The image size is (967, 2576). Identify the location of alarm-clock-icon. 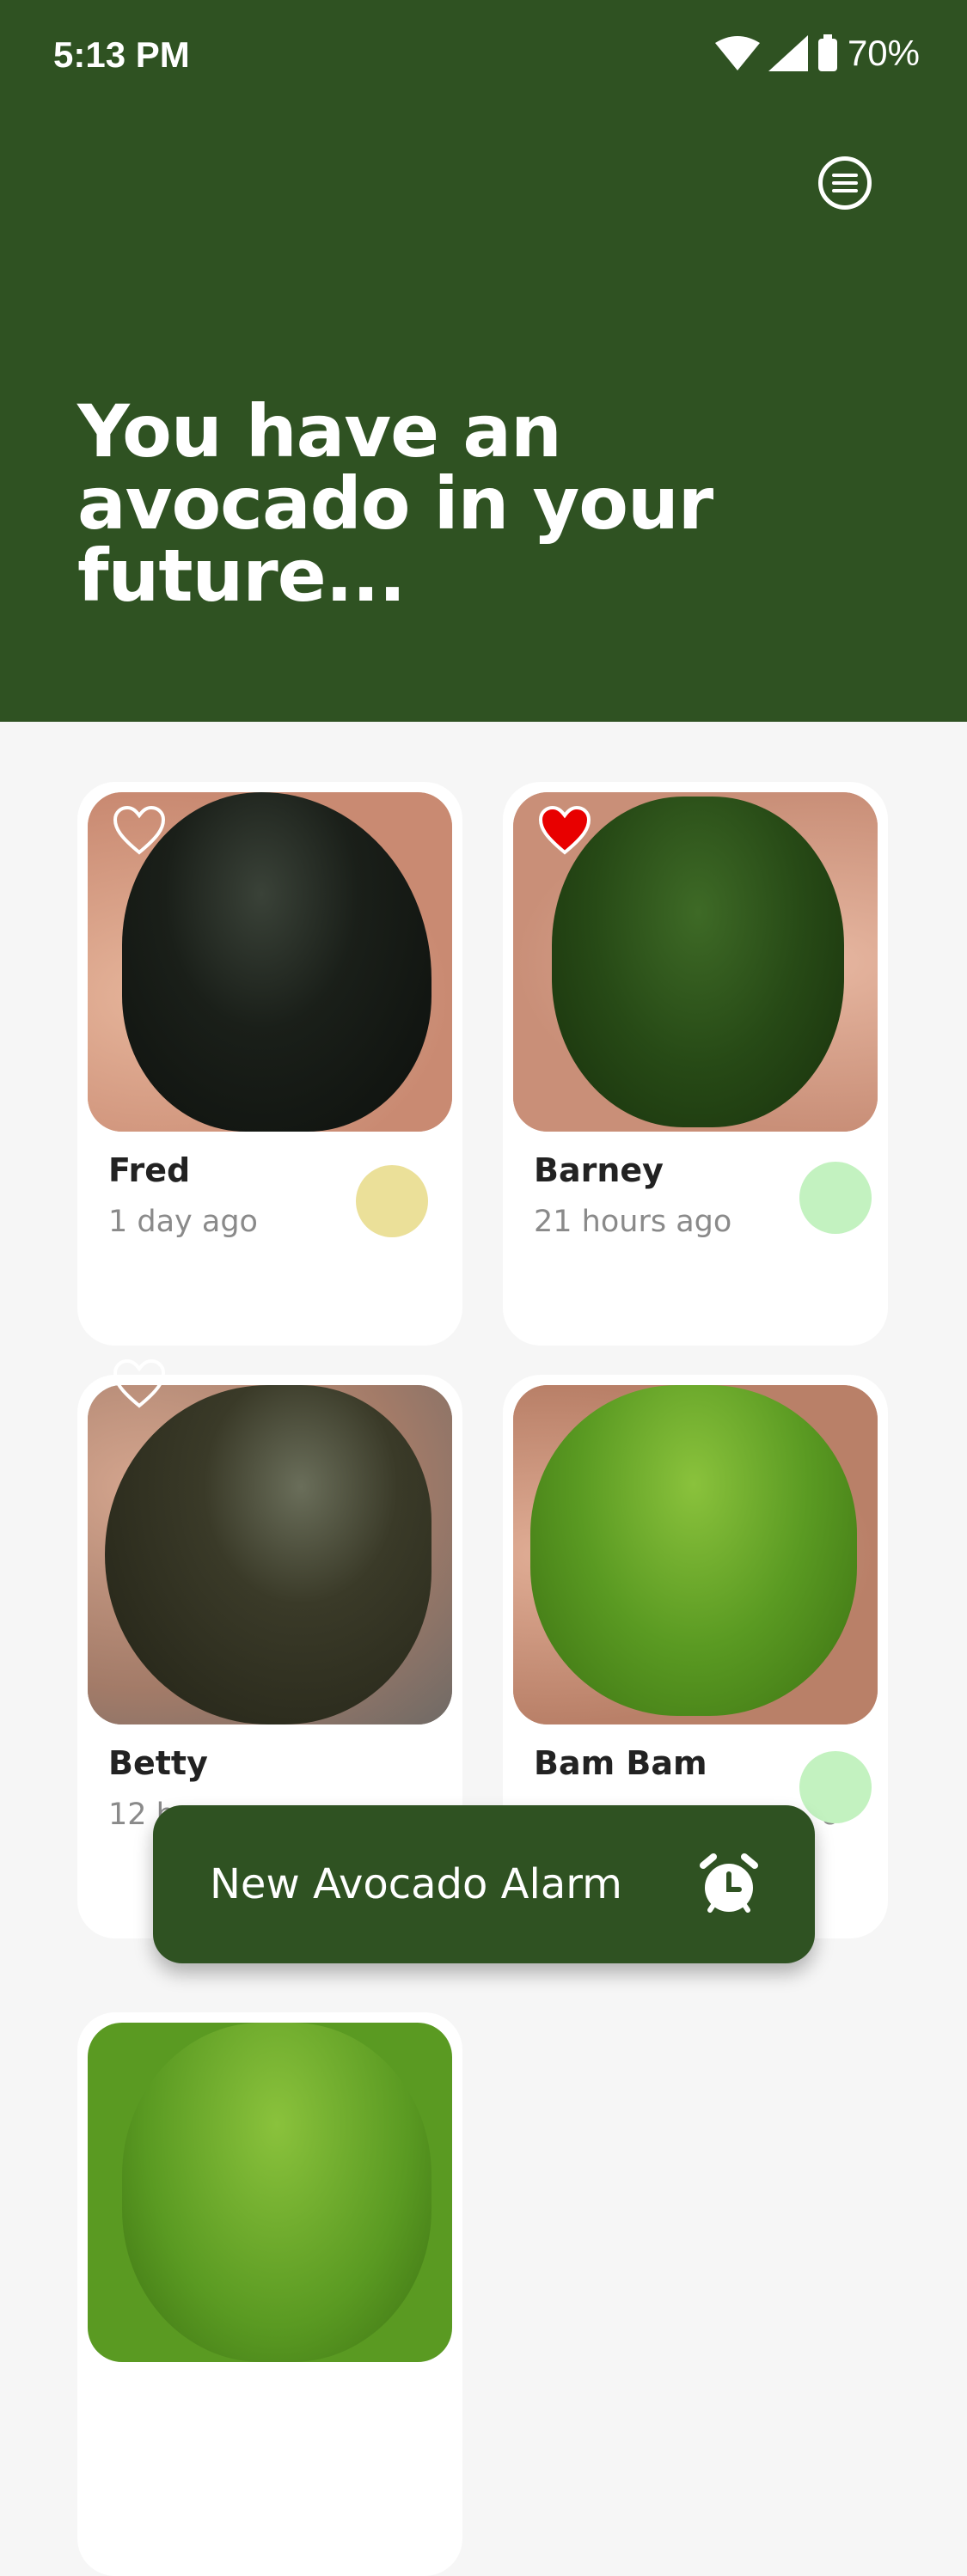
(729, 1883).